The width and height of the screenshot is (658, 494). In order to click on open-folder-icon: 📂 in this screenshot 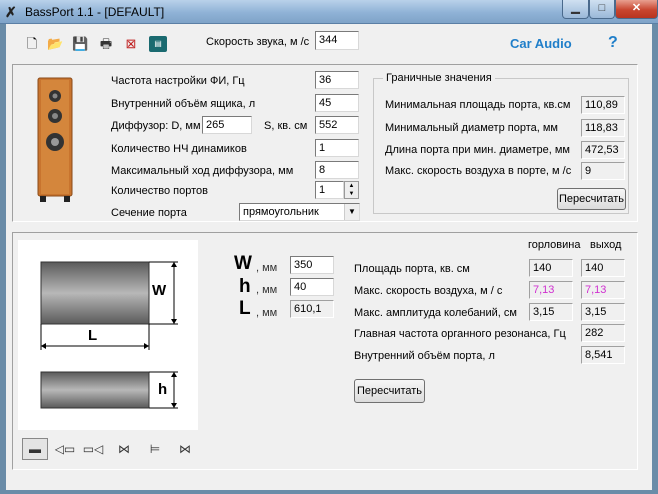, I will do `click(55, 44)`.